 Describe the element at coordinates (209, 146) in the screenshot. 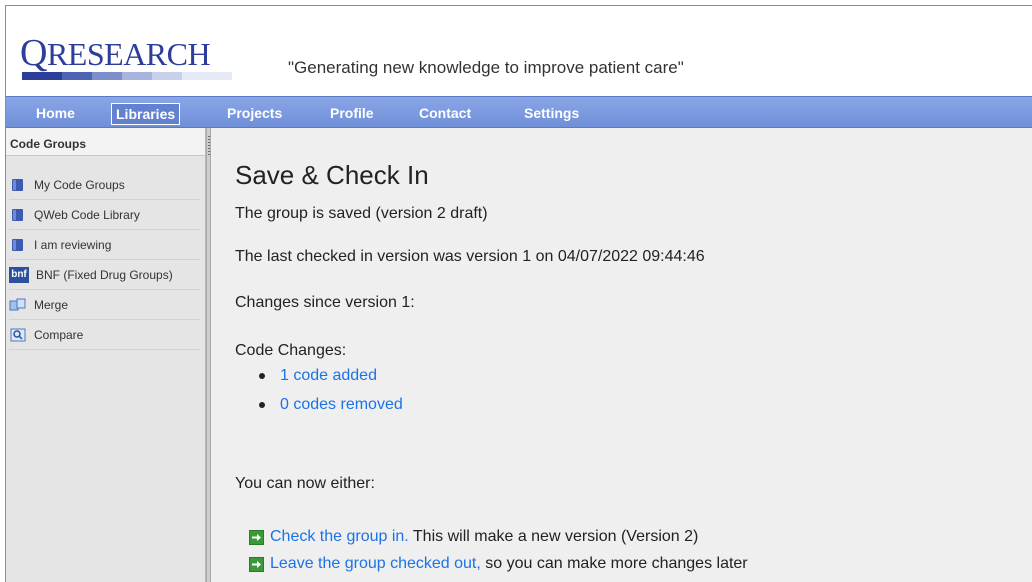

I see `grip-icon` at that location.